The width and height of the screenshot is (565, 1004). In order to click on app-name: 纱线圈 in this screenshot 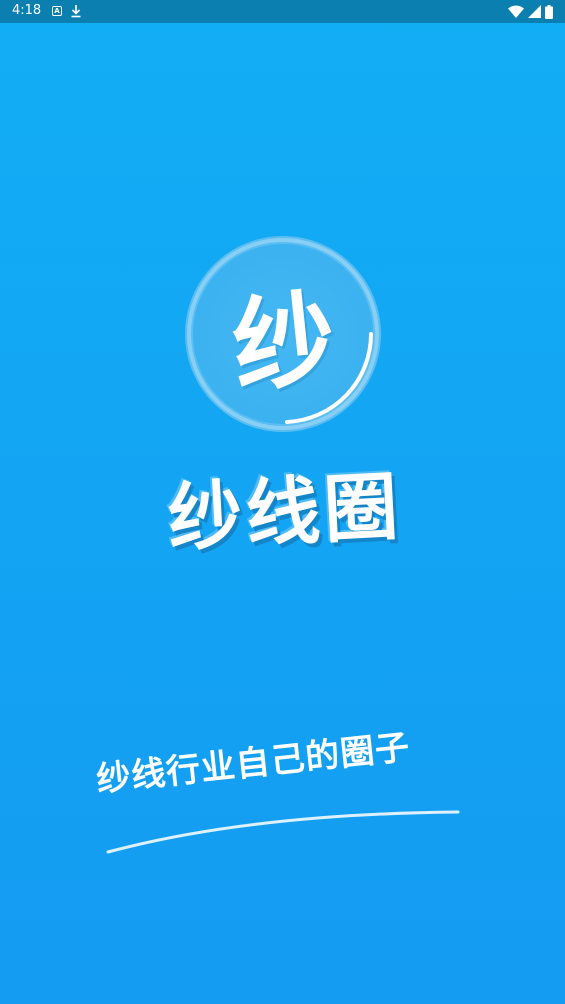, I will do `click(285, 513)`.